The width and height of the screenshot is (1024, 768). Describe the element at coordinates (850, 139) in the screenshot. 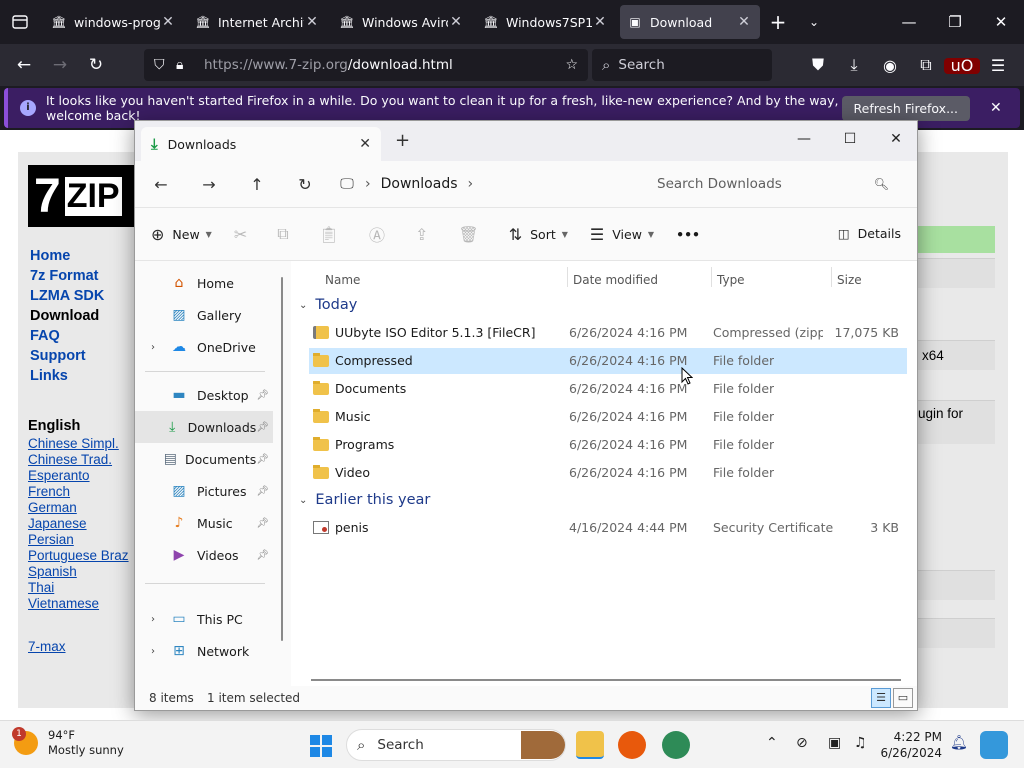

I see `maximize-icon: ☐` at that location.